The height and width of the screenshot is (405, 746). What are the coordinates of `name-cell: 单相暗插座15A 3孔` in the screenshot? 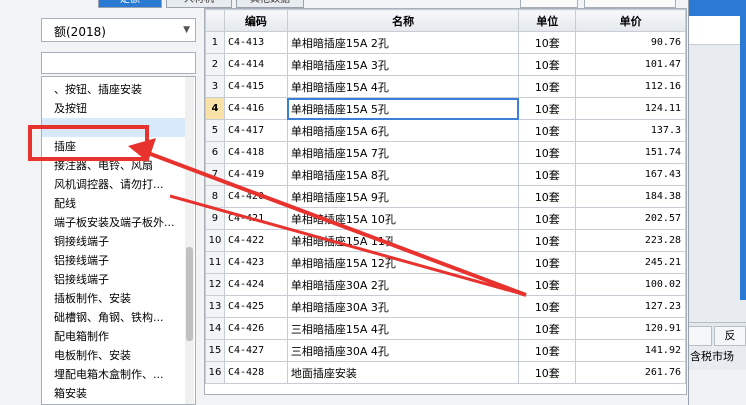 It's located at (403, 64).